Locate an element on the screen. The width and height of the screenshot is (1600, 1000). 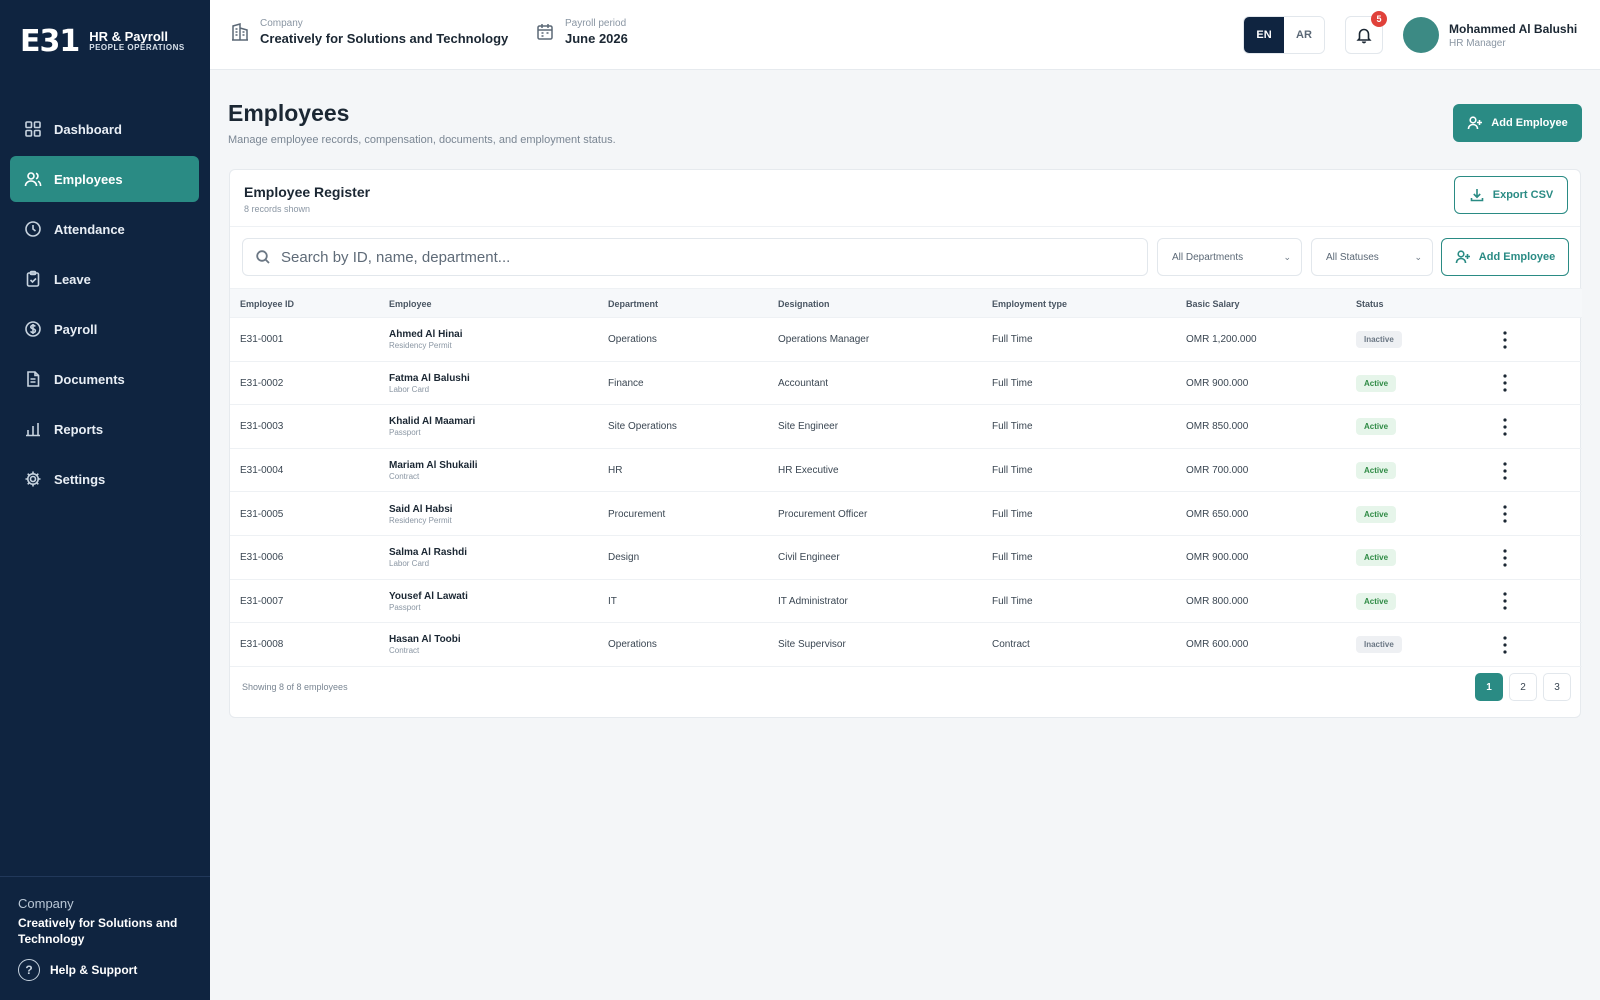
export-csv-label: Export CSV is located at coordinates (1523, 195).